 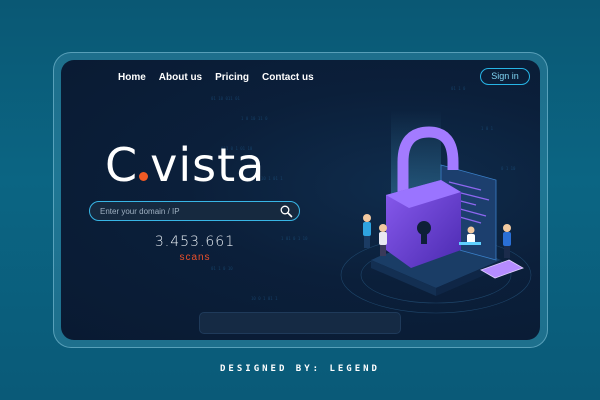 What do you see at coordinates (254, 118) in the screenshot?
I see `svg-text: 1 0 10 11 0` at bounding box center [254, 118].